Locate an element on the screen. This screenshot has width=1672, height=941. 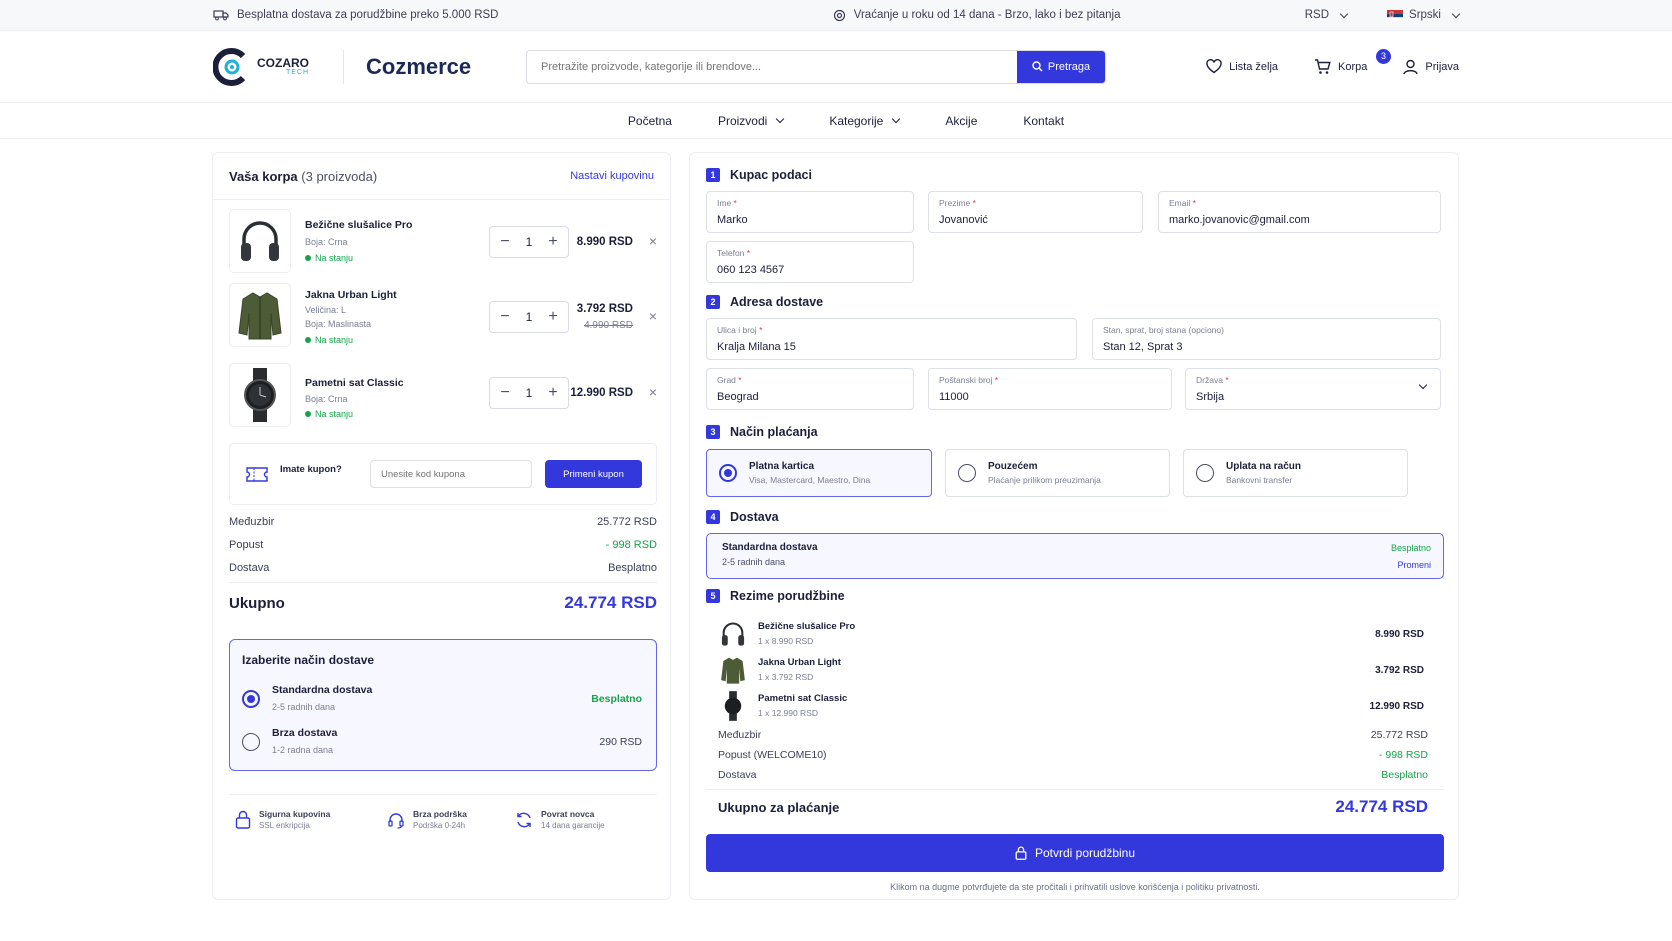
country-select: Država * Srbija is located at coordinates (1313, 389).